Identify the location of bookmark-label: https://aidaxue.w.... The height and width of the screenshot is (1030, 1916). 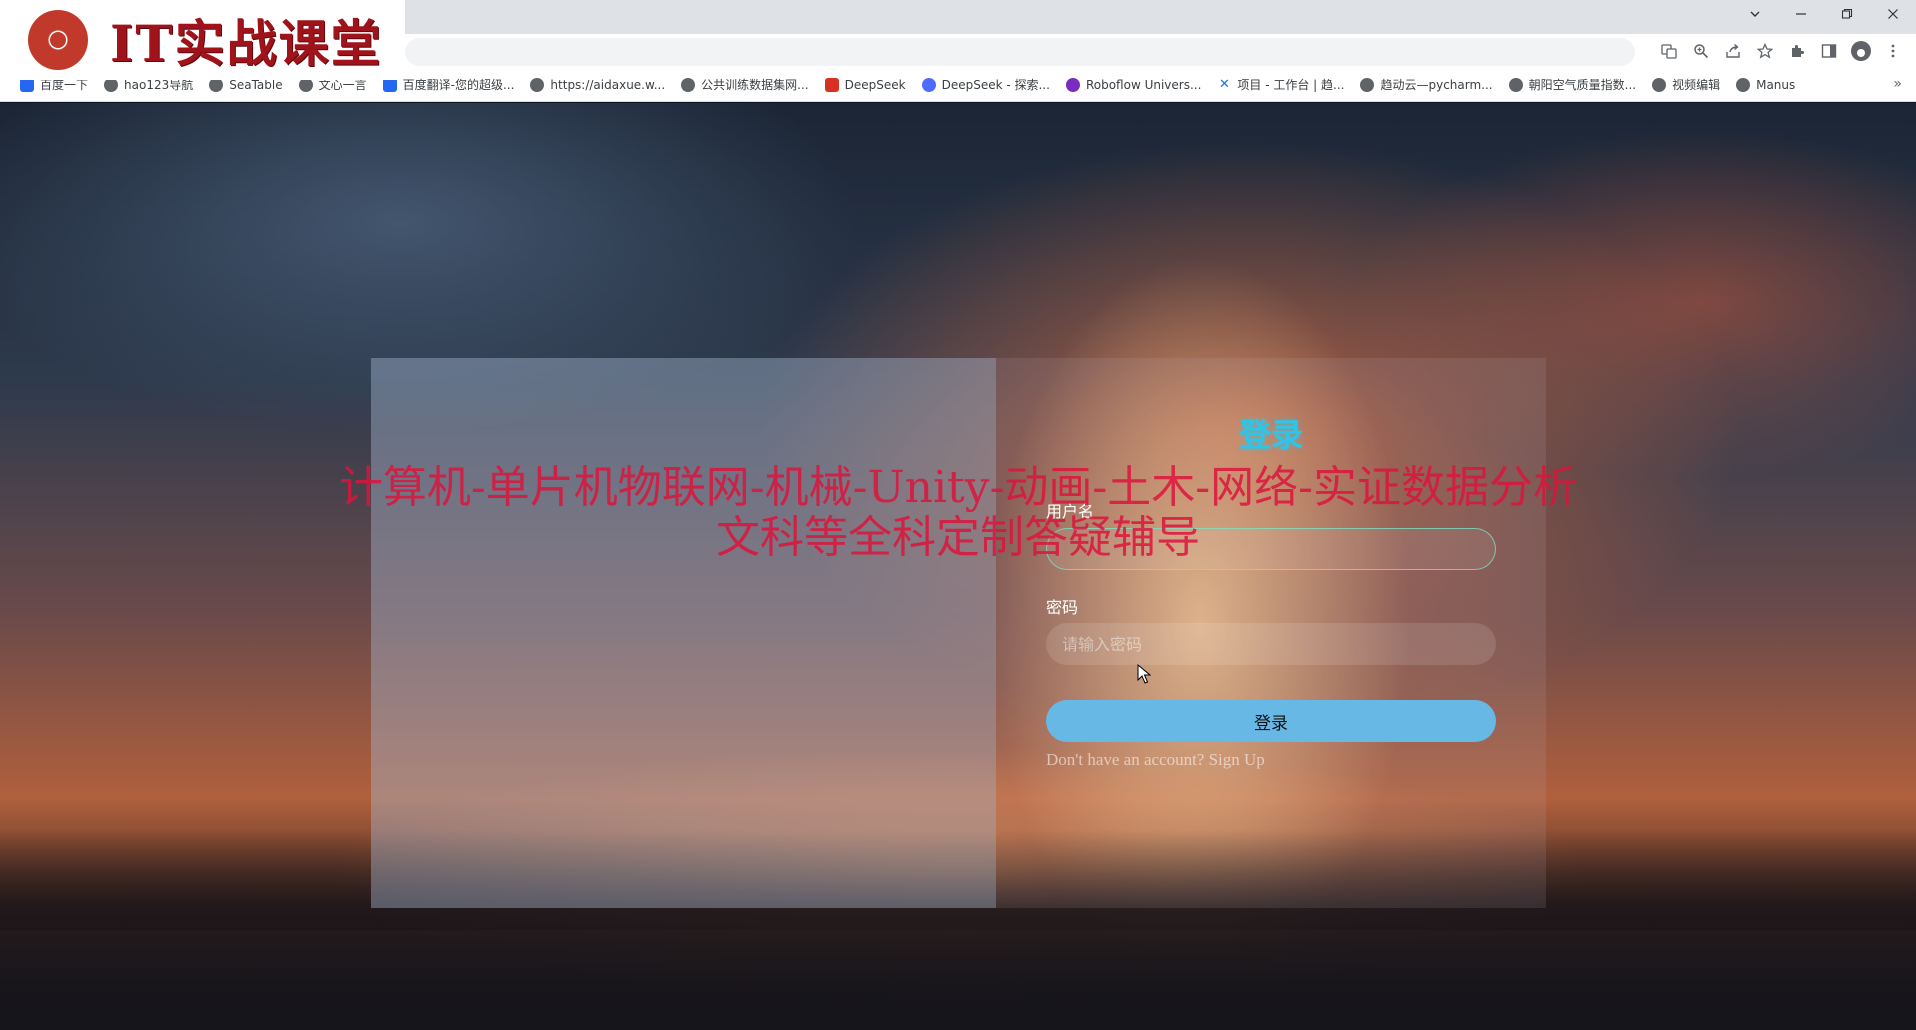
(608, 84).